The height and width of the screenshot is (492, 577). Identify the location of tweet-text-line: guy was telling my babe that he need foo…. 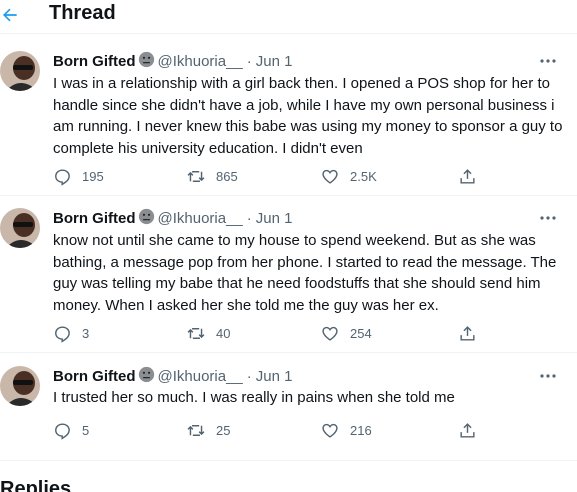
(297, 283).